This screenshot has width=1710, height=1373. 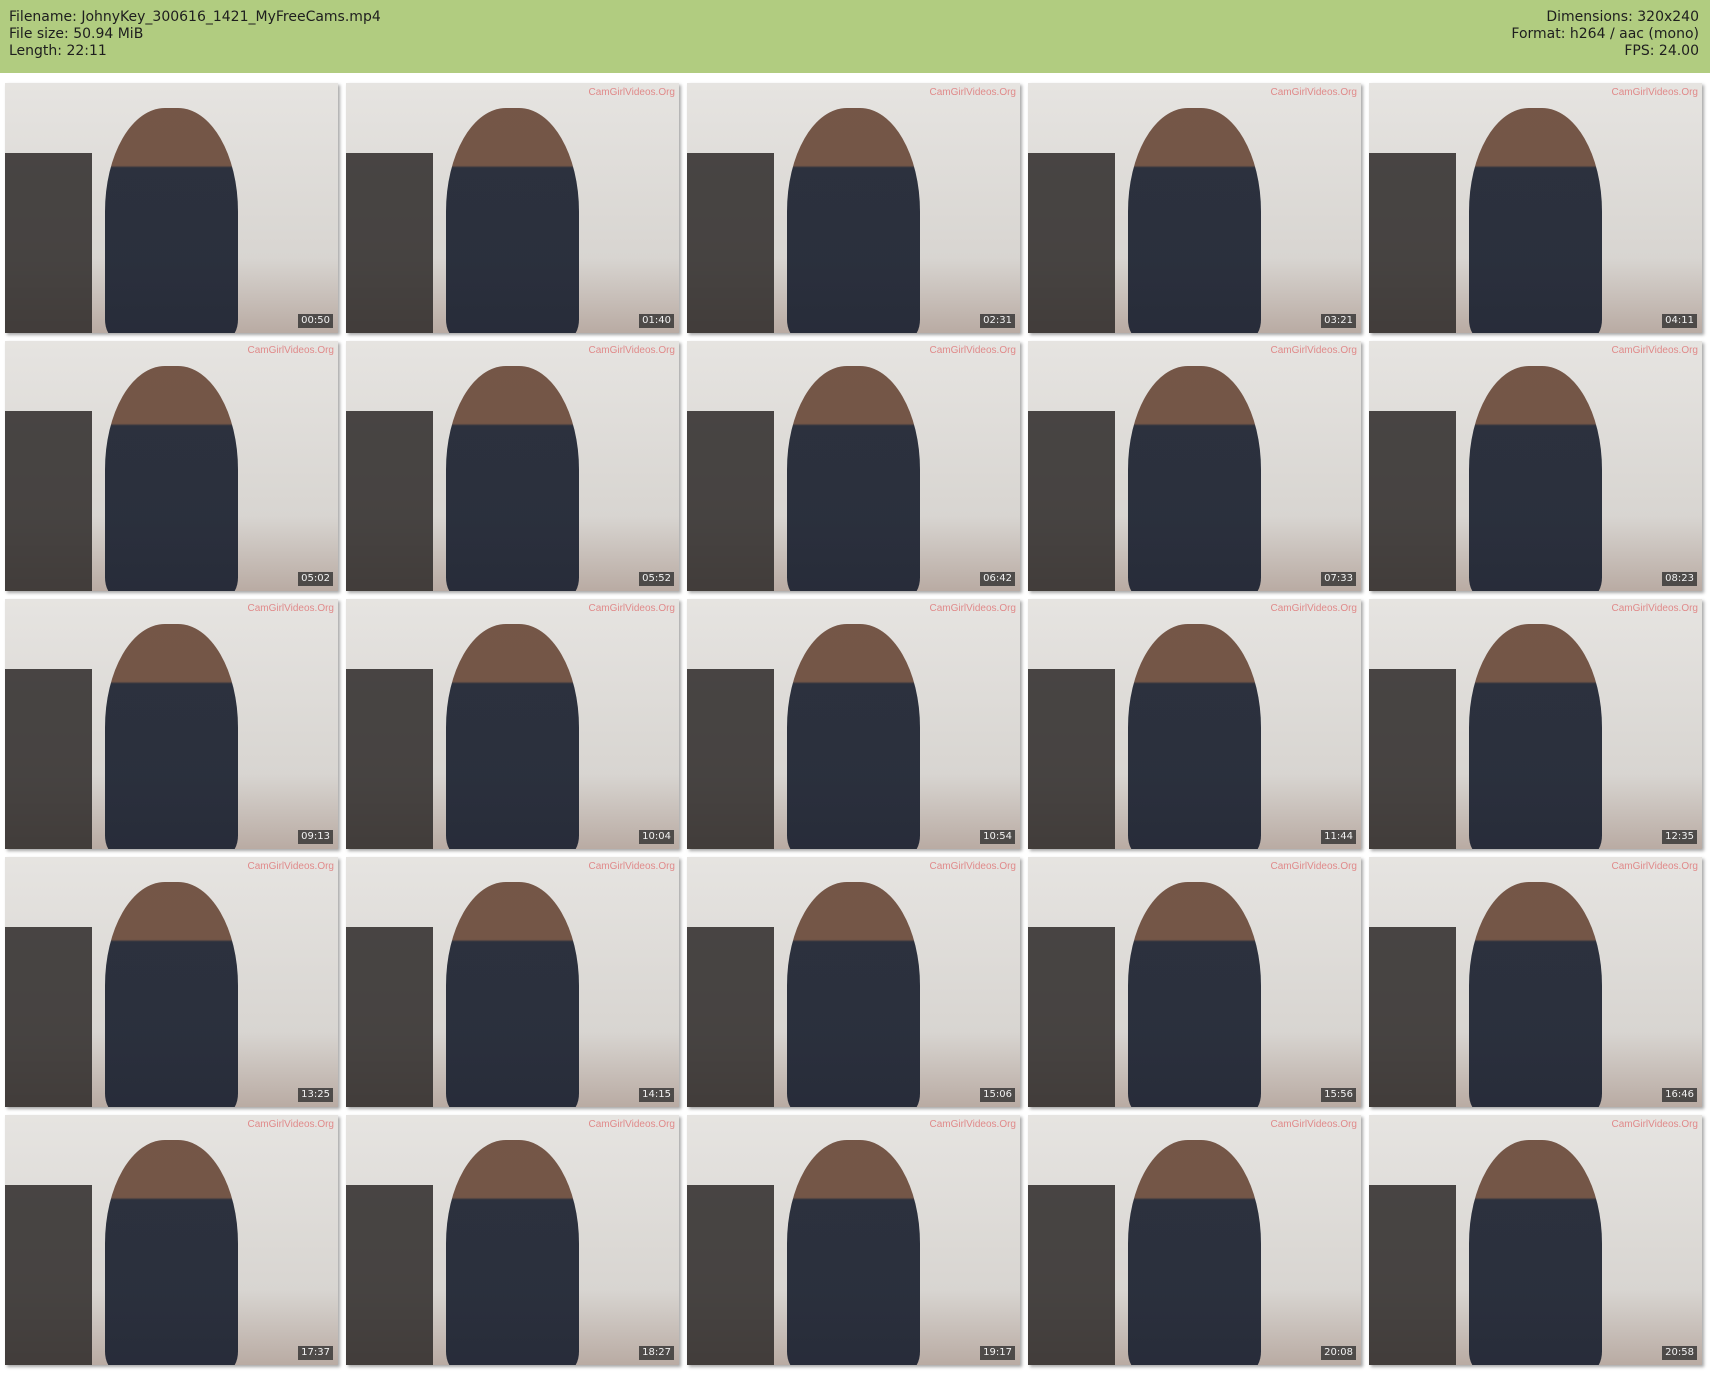 What do you see at coordinates (315, 579) in the screenshot?
I see `thumbnail-timestamp: 05:02` at bounding box center [315, 579].